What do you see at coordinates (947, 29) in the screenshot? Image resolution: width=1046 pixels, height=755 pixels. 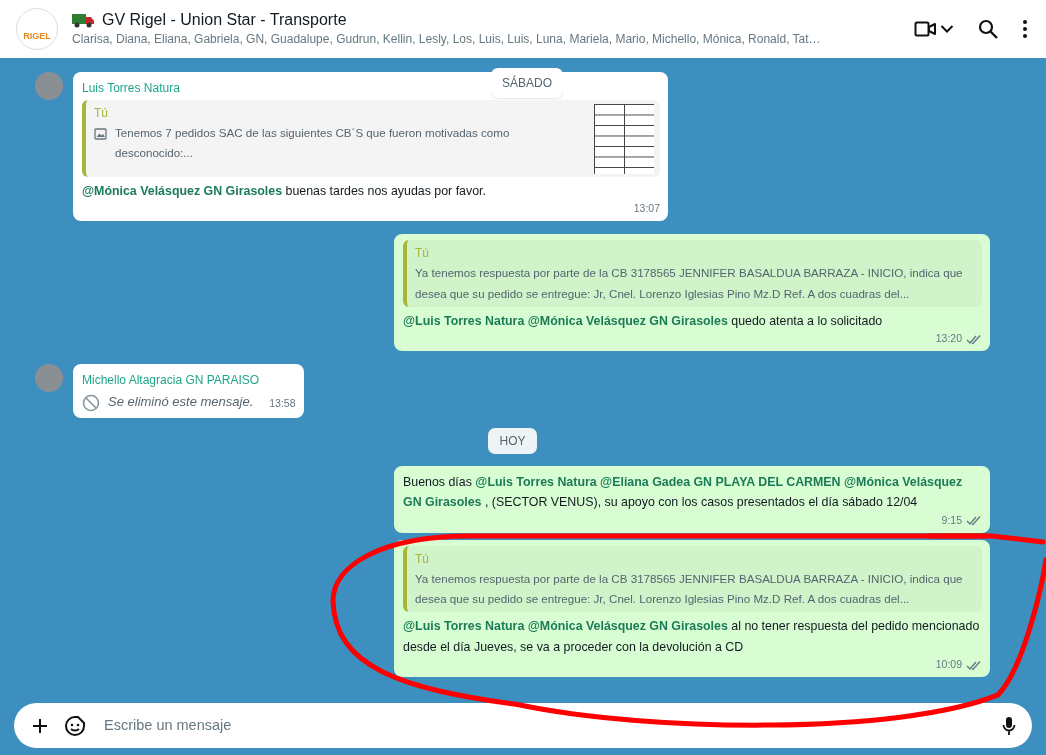 I see `chevron-down-icon` at bounding box center [947, 29].